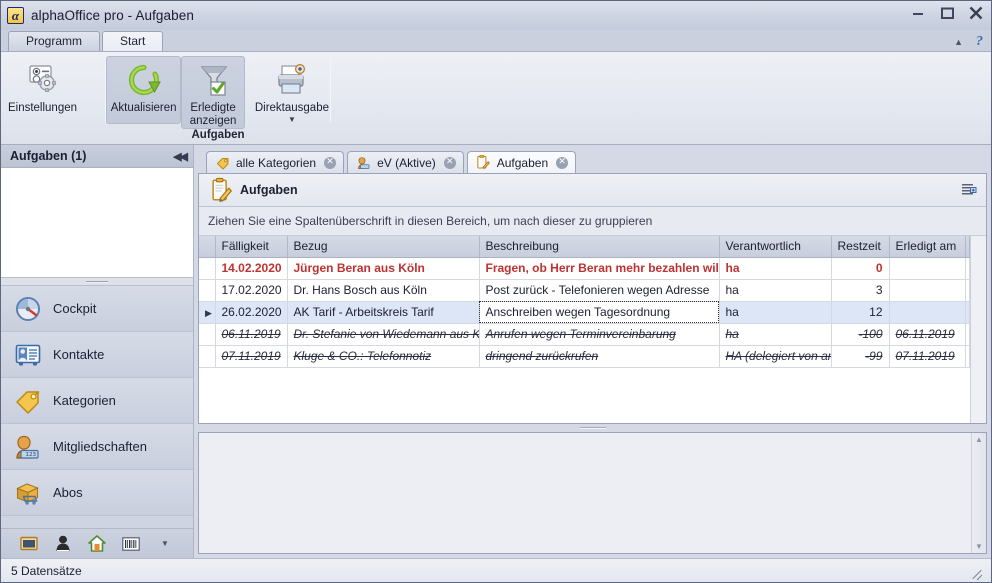 The width and height of the screenshot is (992, 583). I want to click on sidebar-footer-toolbar: ▼, so click(97, 543).